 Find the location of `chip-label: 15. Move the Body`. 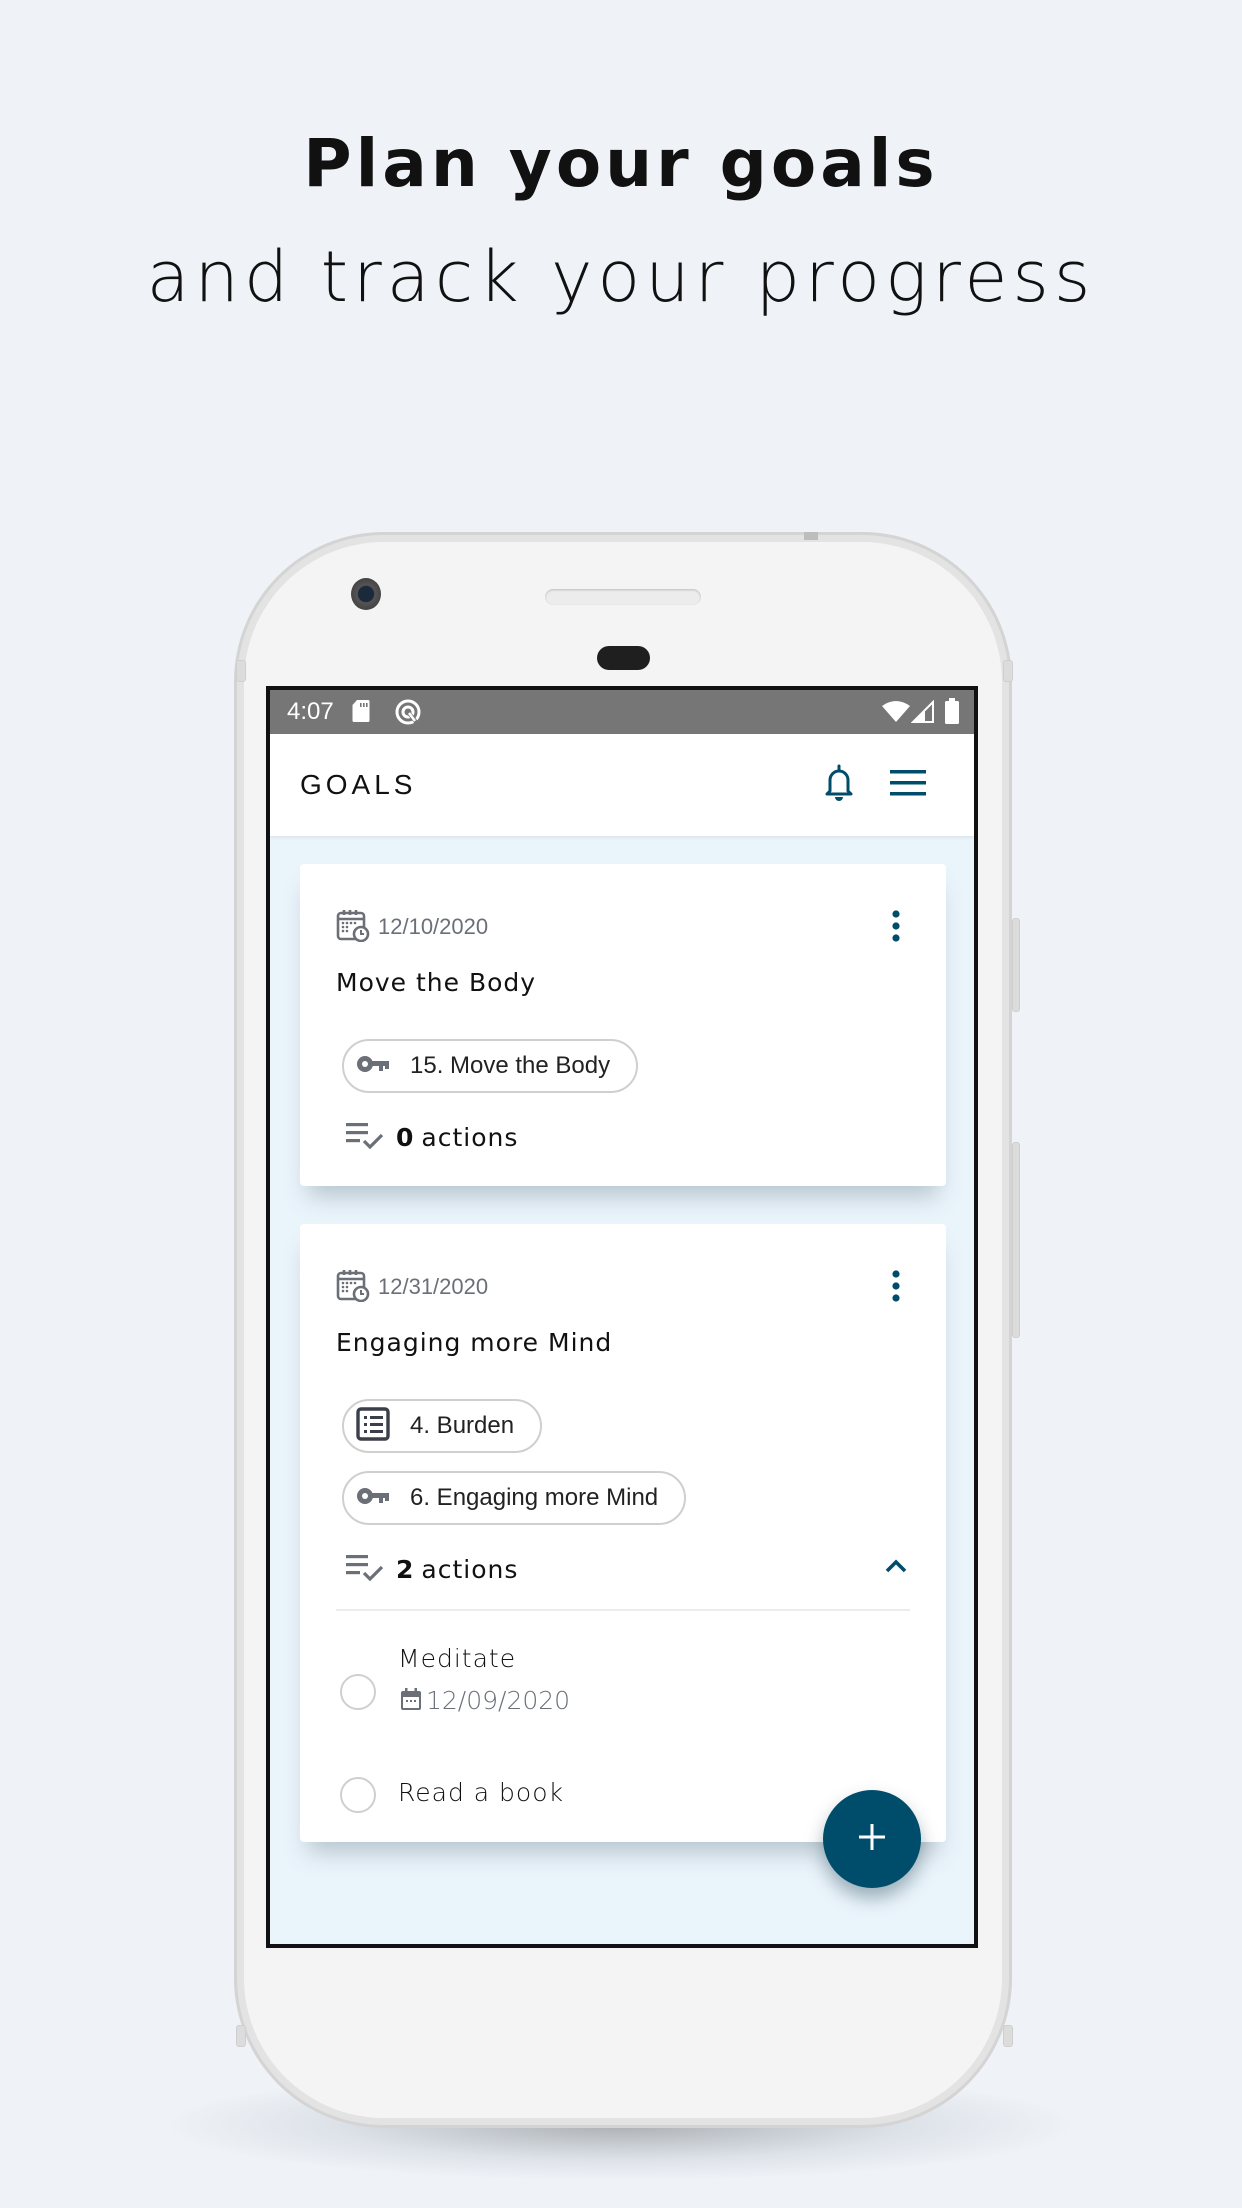

chip-label: 15. Move the Body is located at coordinates (510, 1065).